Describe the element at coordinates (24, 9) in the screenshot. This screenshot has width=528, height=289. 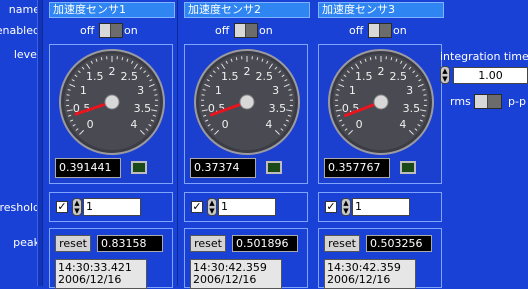
I see `row-label-name: name` at that location.